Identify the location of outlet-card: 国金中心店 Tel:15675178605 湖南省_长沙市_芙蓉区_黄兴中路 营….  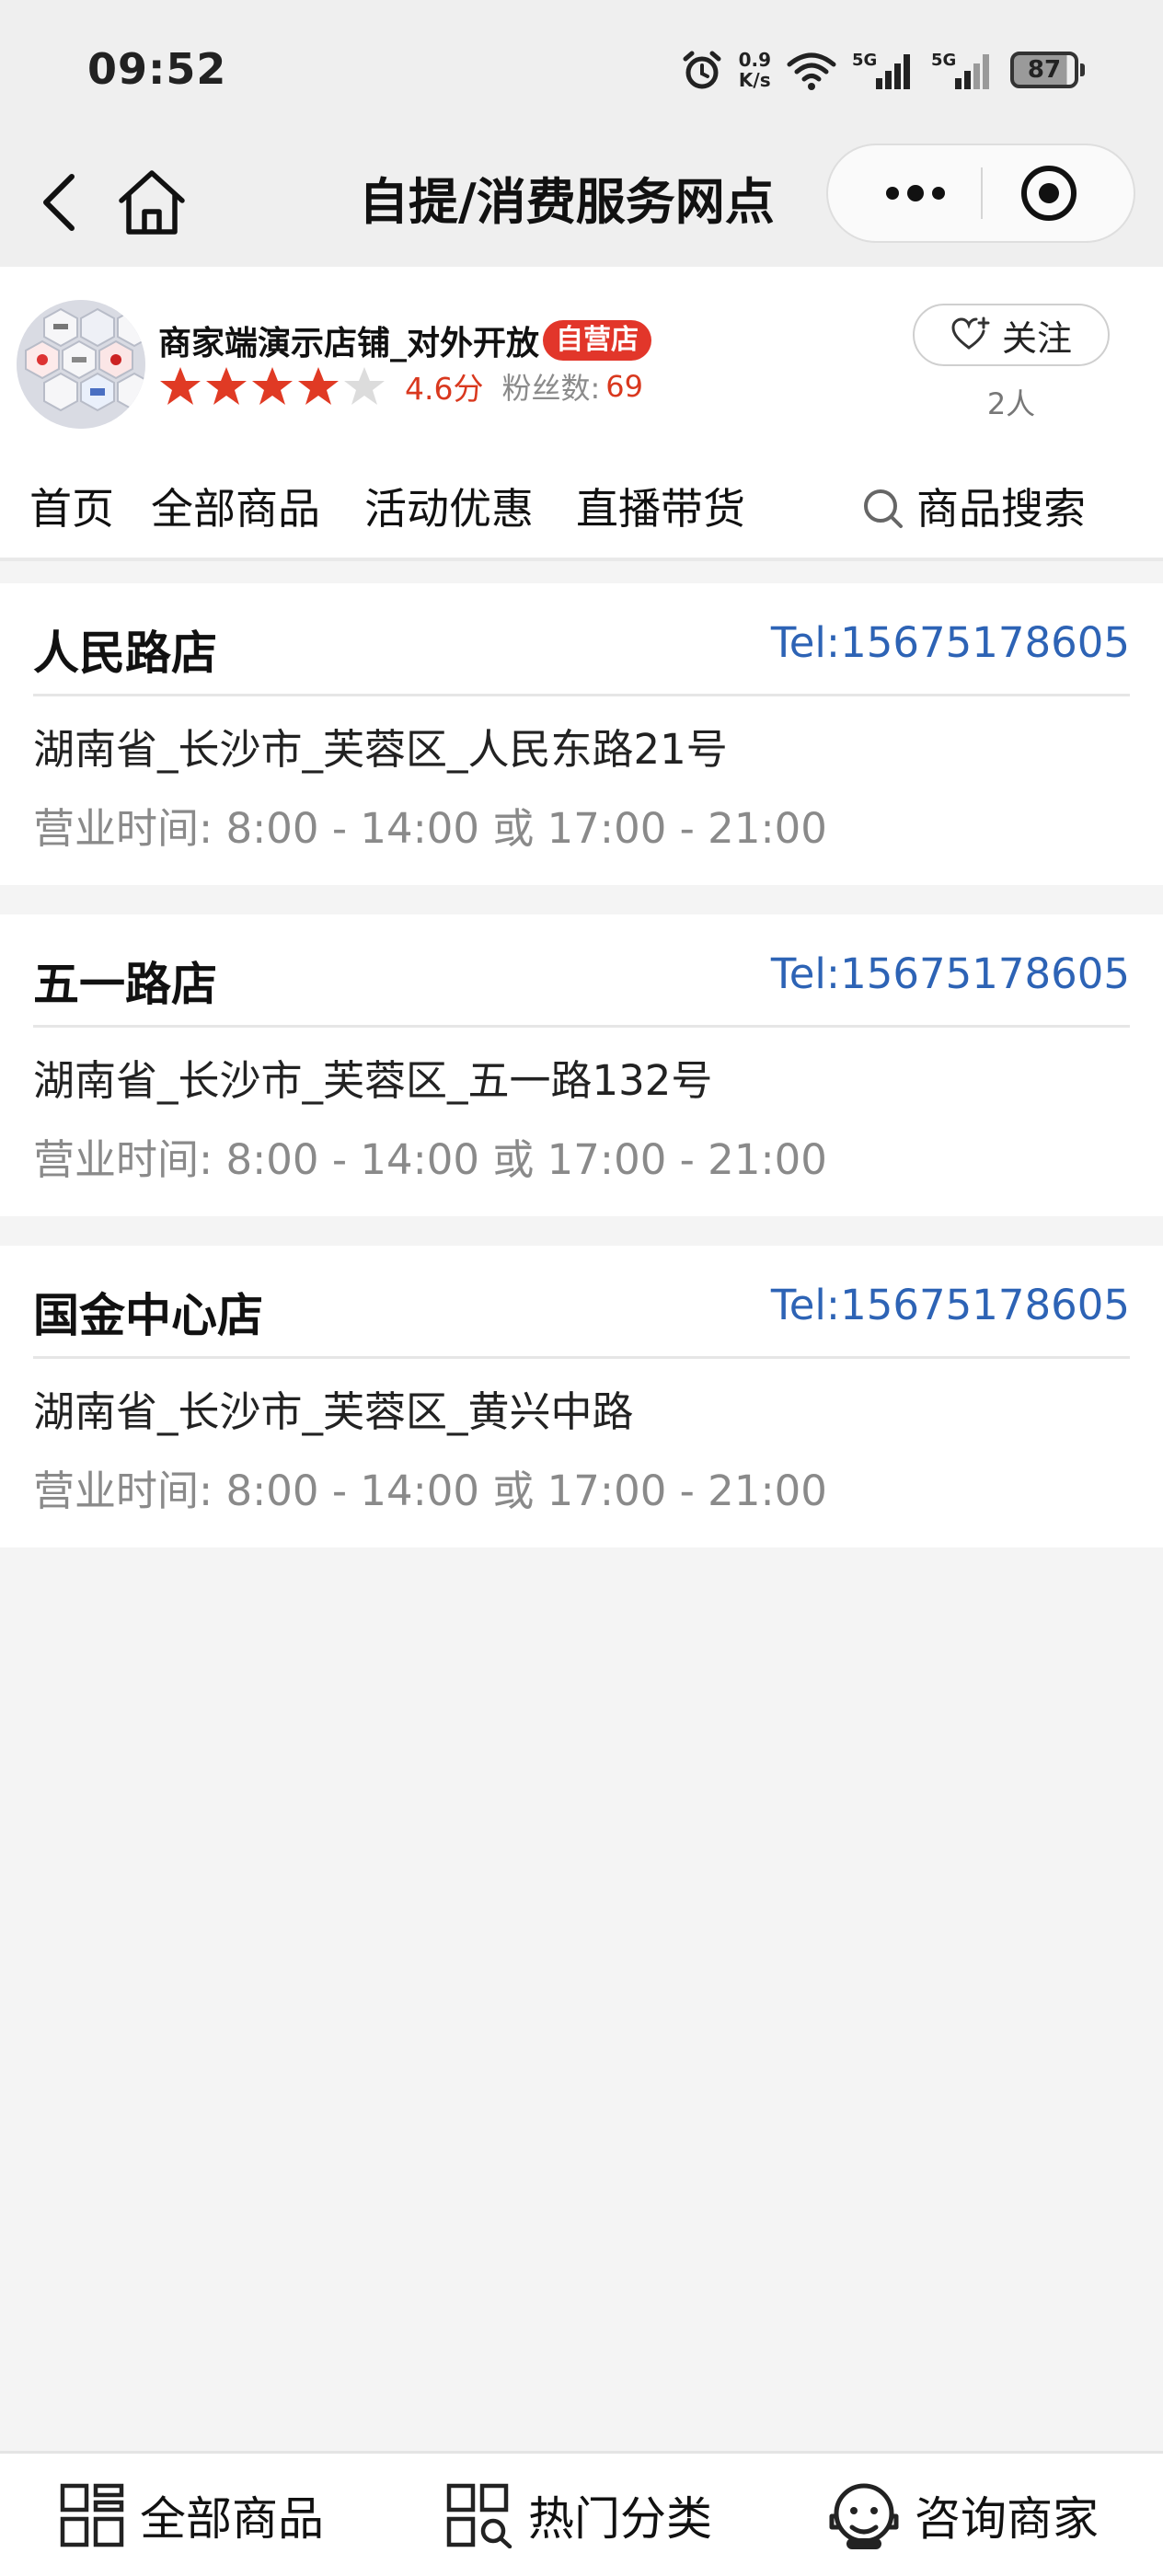
(581, 1396).